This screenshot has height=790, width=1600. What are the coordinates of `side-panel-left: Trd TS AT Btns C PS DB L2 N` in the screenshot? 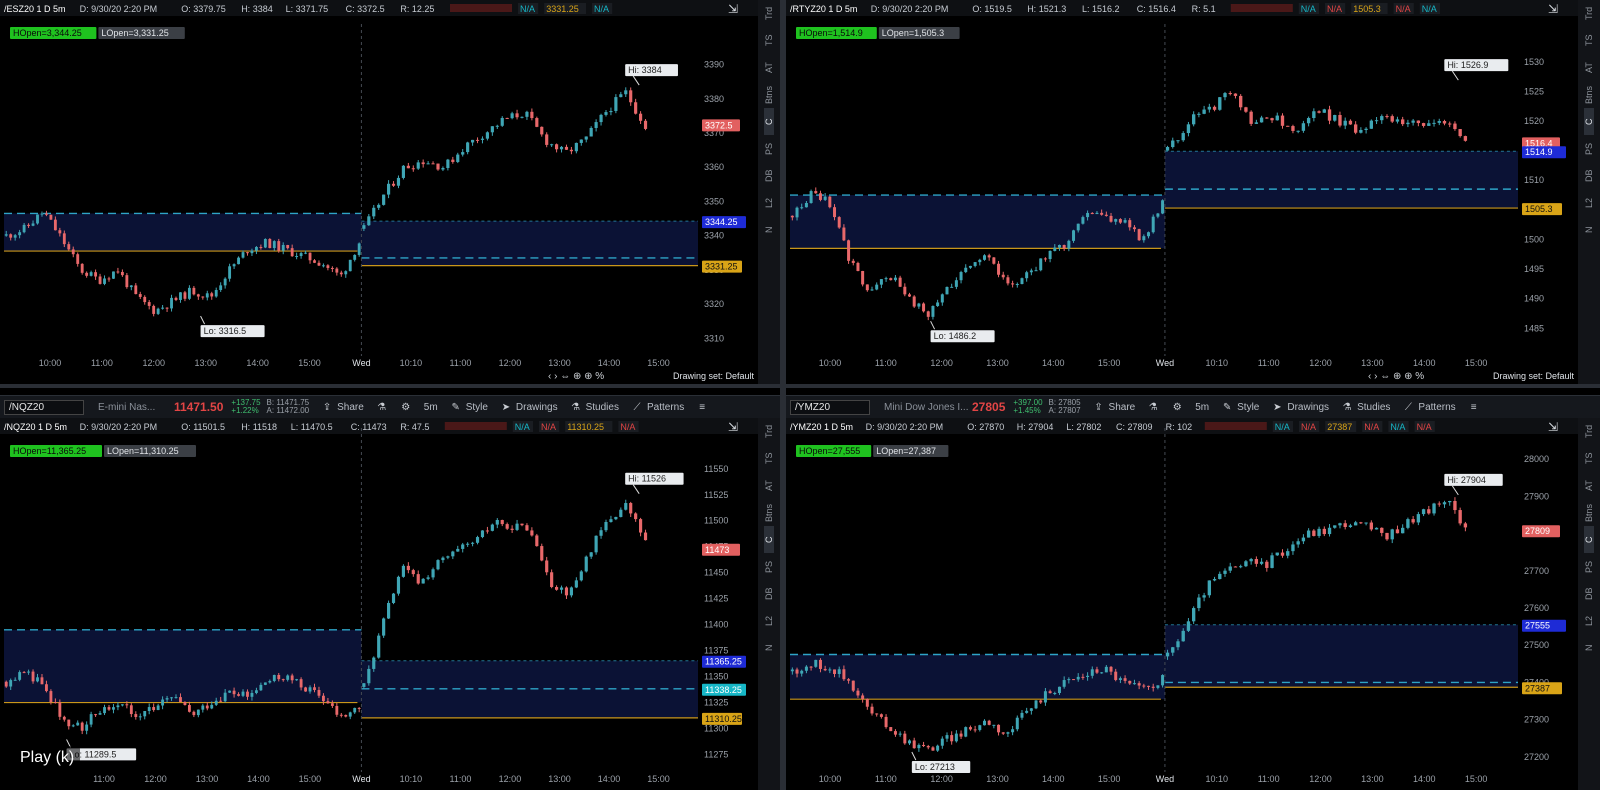 It's located at (769, 192).